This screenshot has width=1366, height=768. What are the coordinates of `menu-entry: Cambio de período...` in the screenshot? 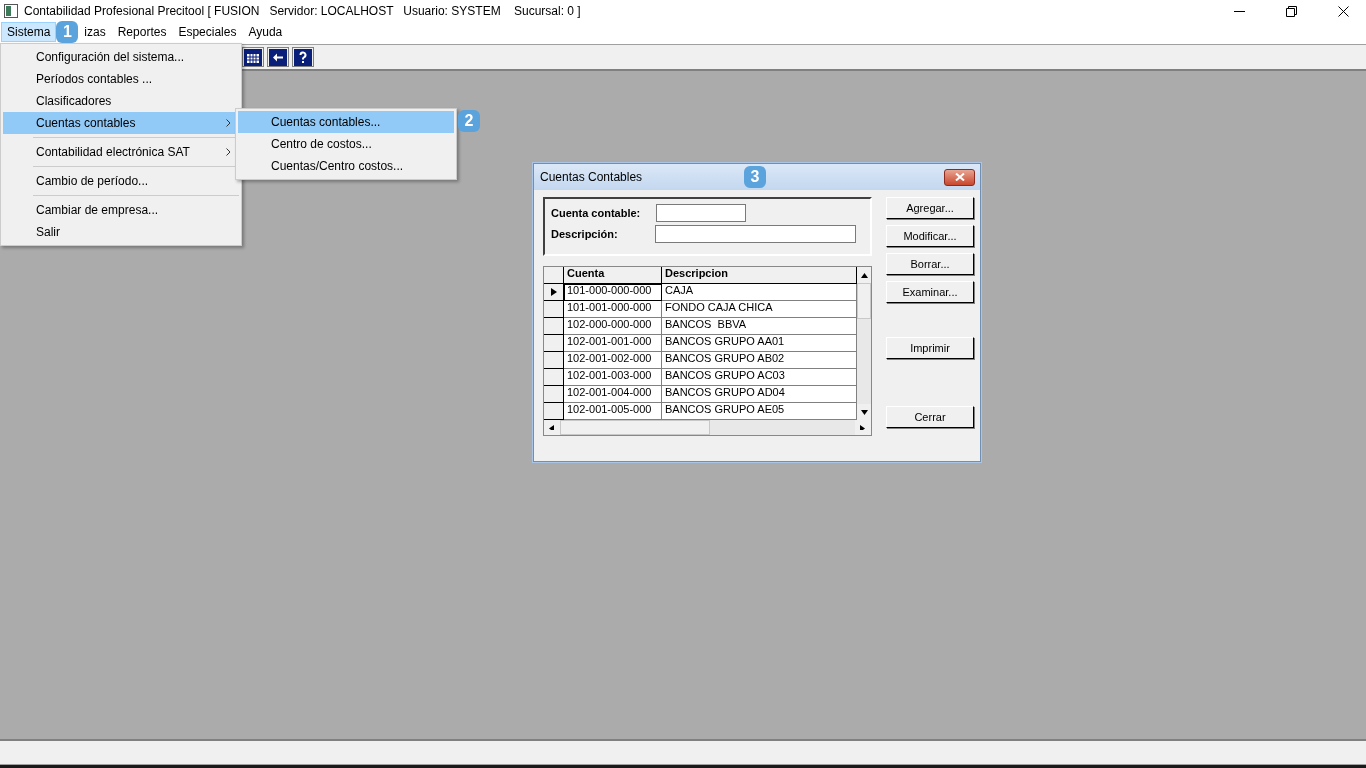 It's located at (121, 181).